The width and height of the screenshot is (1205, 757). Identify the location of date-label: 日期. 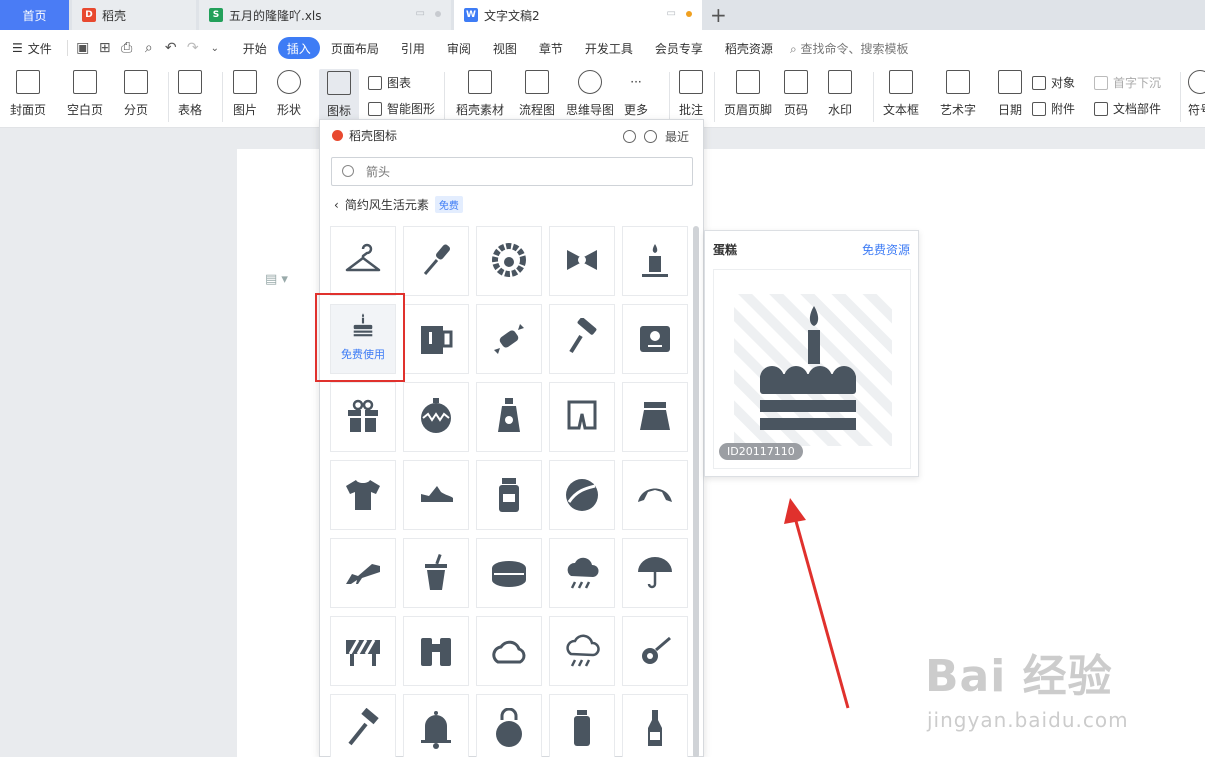
(1010, 110).